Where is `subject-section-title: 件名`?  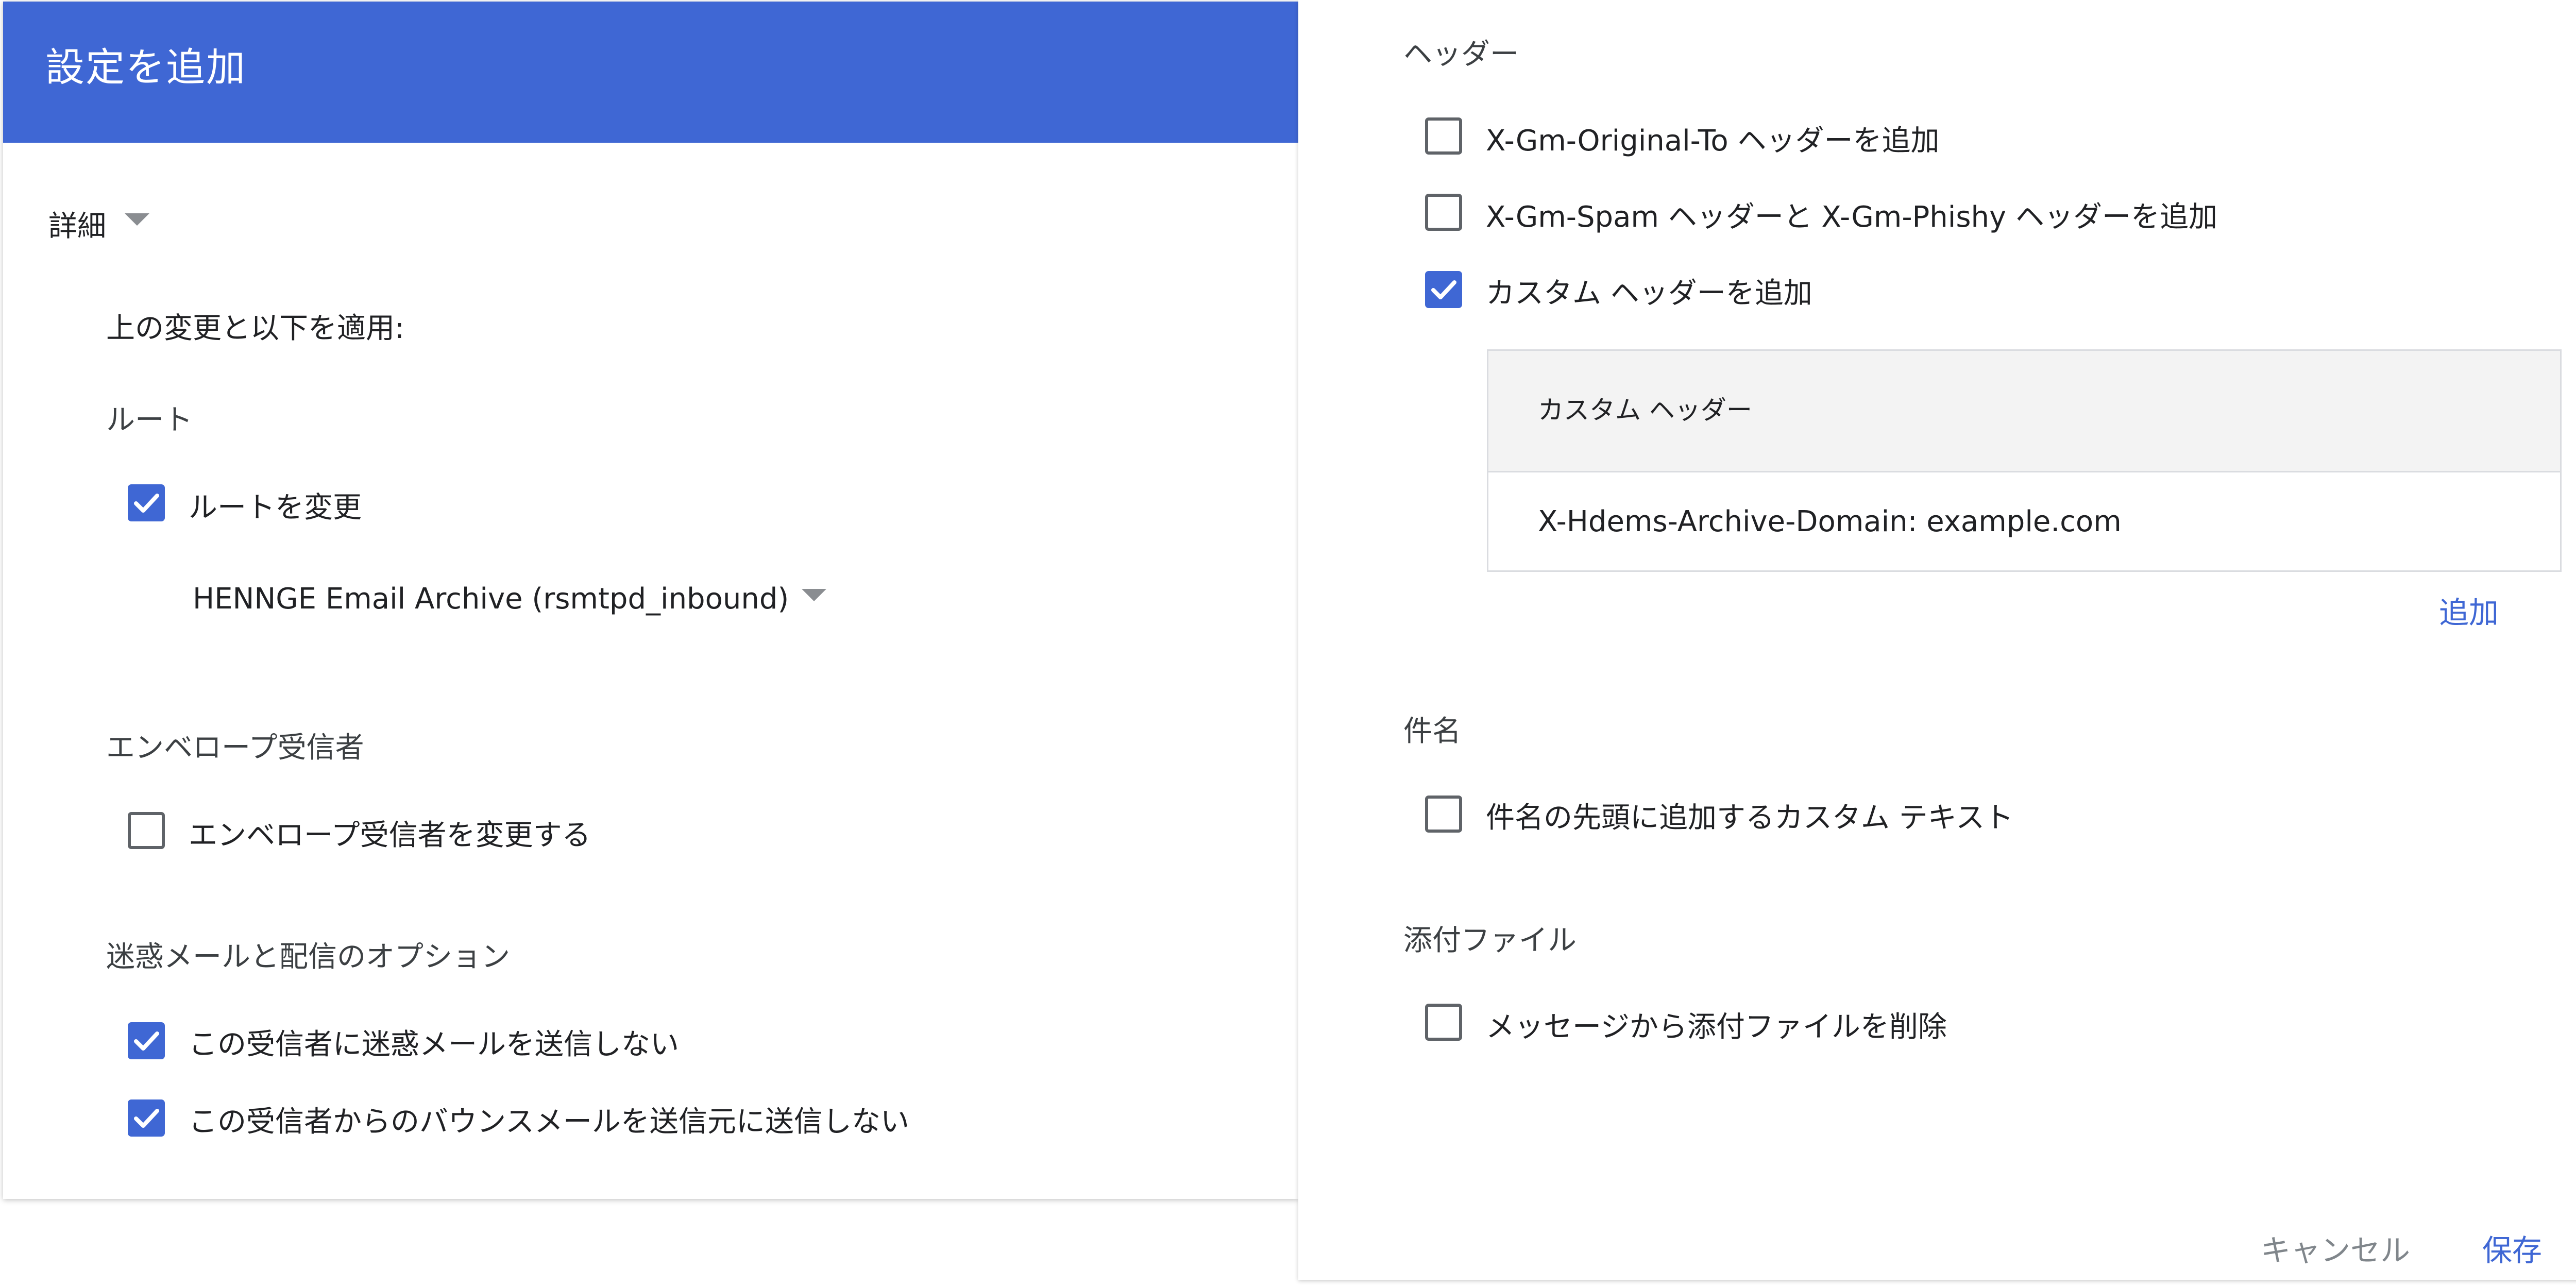
subject-section-title: 件名 is located at coordinates (1432, 731).